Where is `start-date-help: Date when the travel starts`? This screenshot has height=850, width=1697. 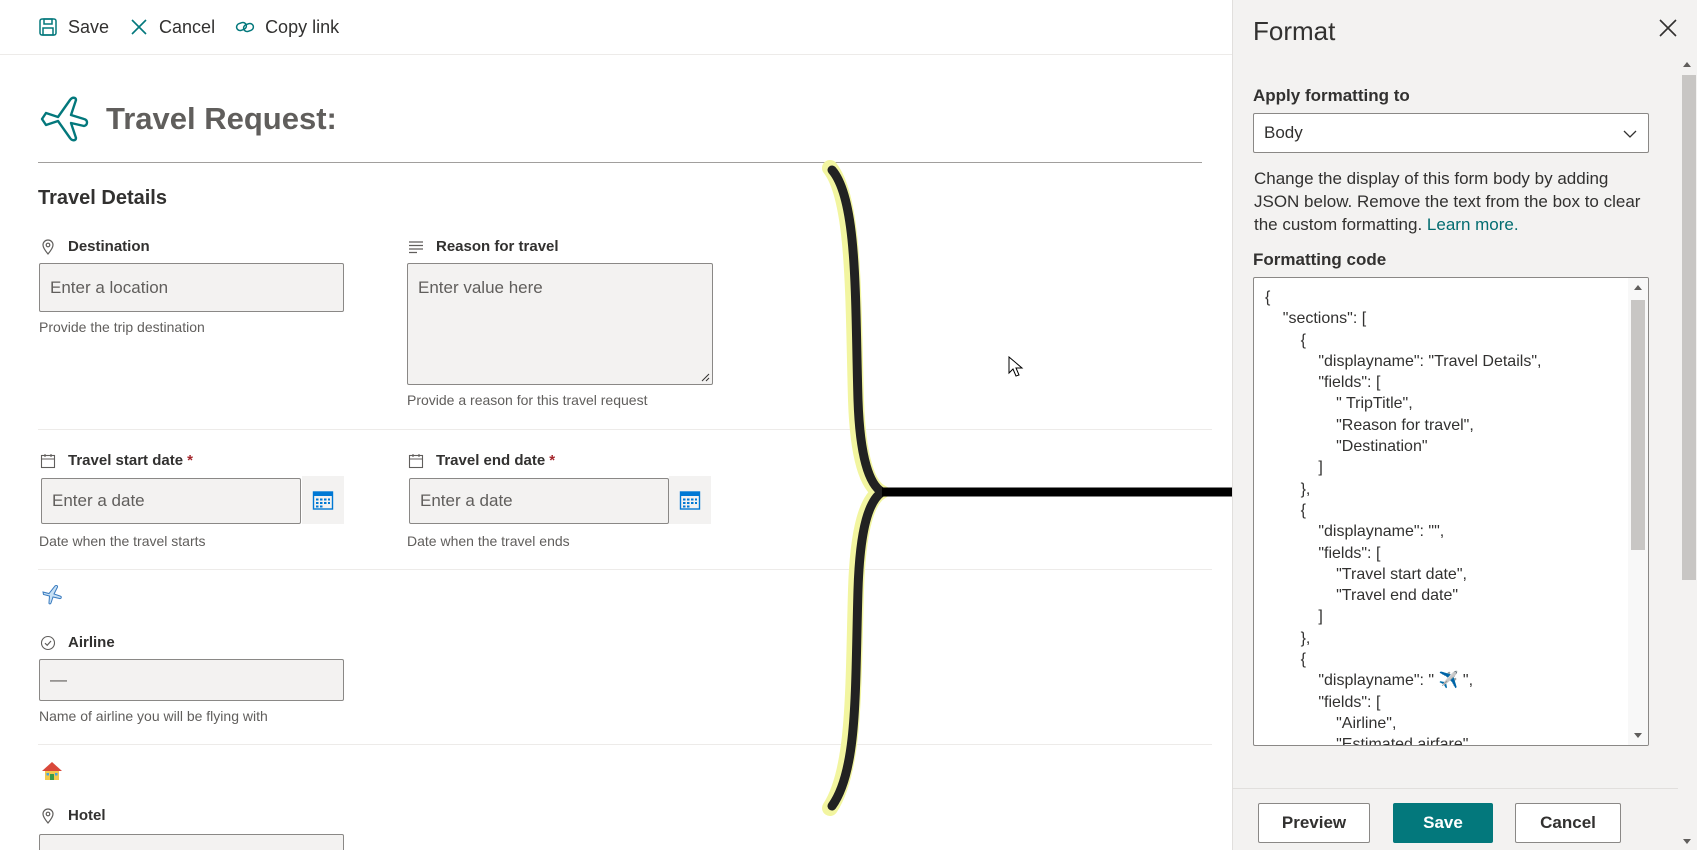 start-date-help: Date when the travel starts is located at coordinates (122, 541).